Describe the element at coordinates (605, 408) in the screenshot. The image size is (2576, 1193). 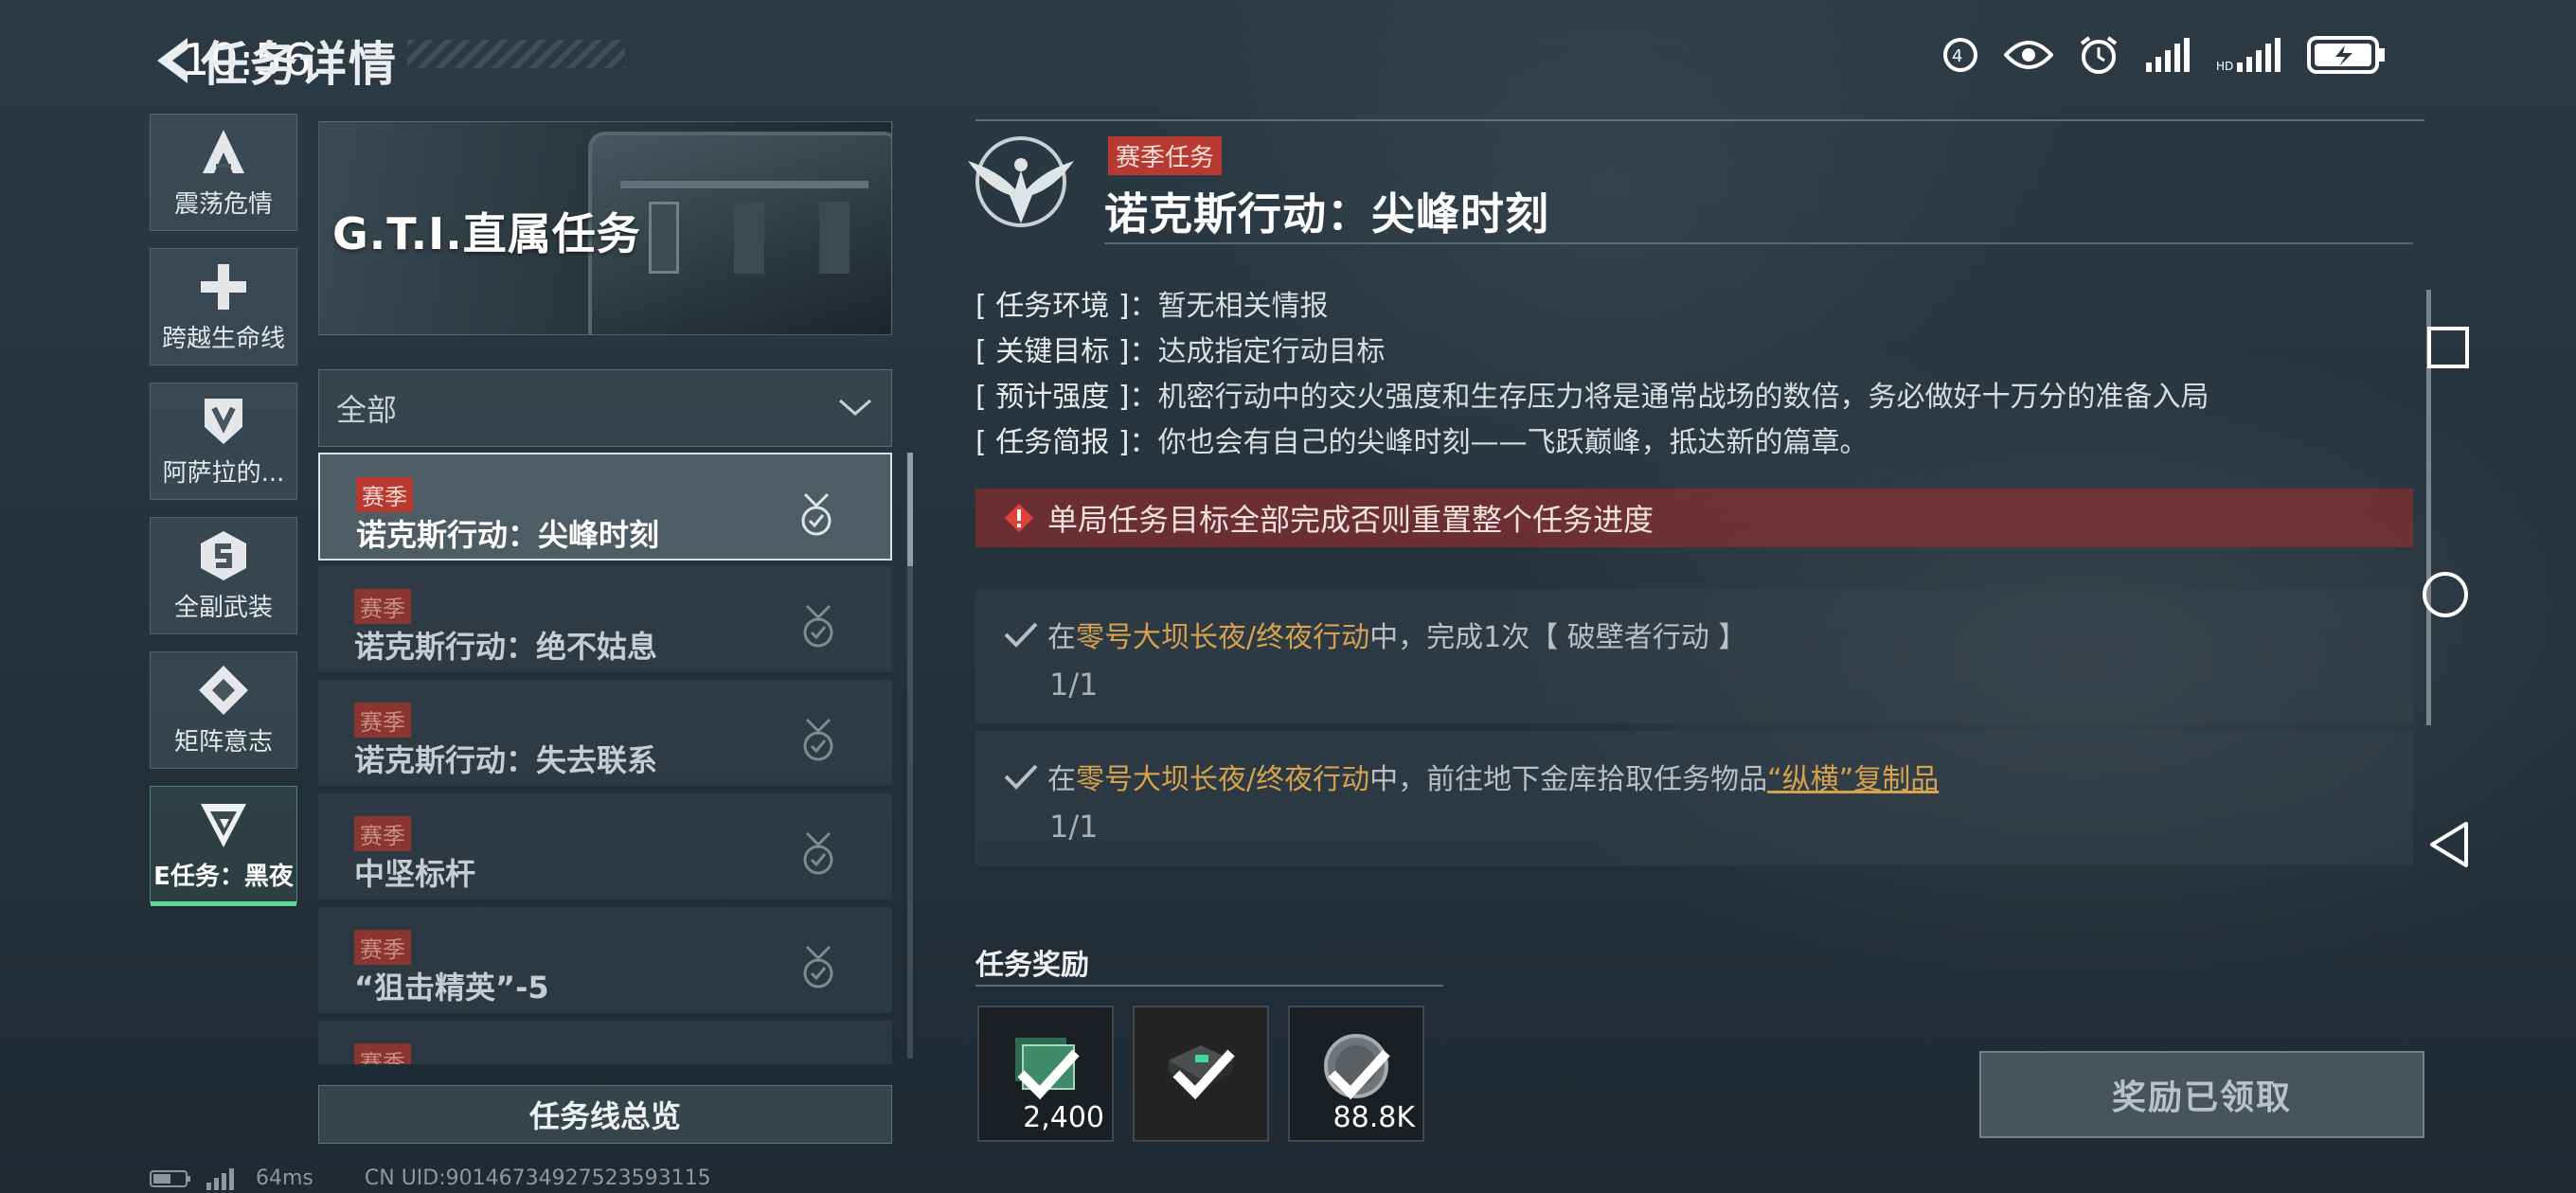
I see `task-filter-dropdown: 全部` at that location.